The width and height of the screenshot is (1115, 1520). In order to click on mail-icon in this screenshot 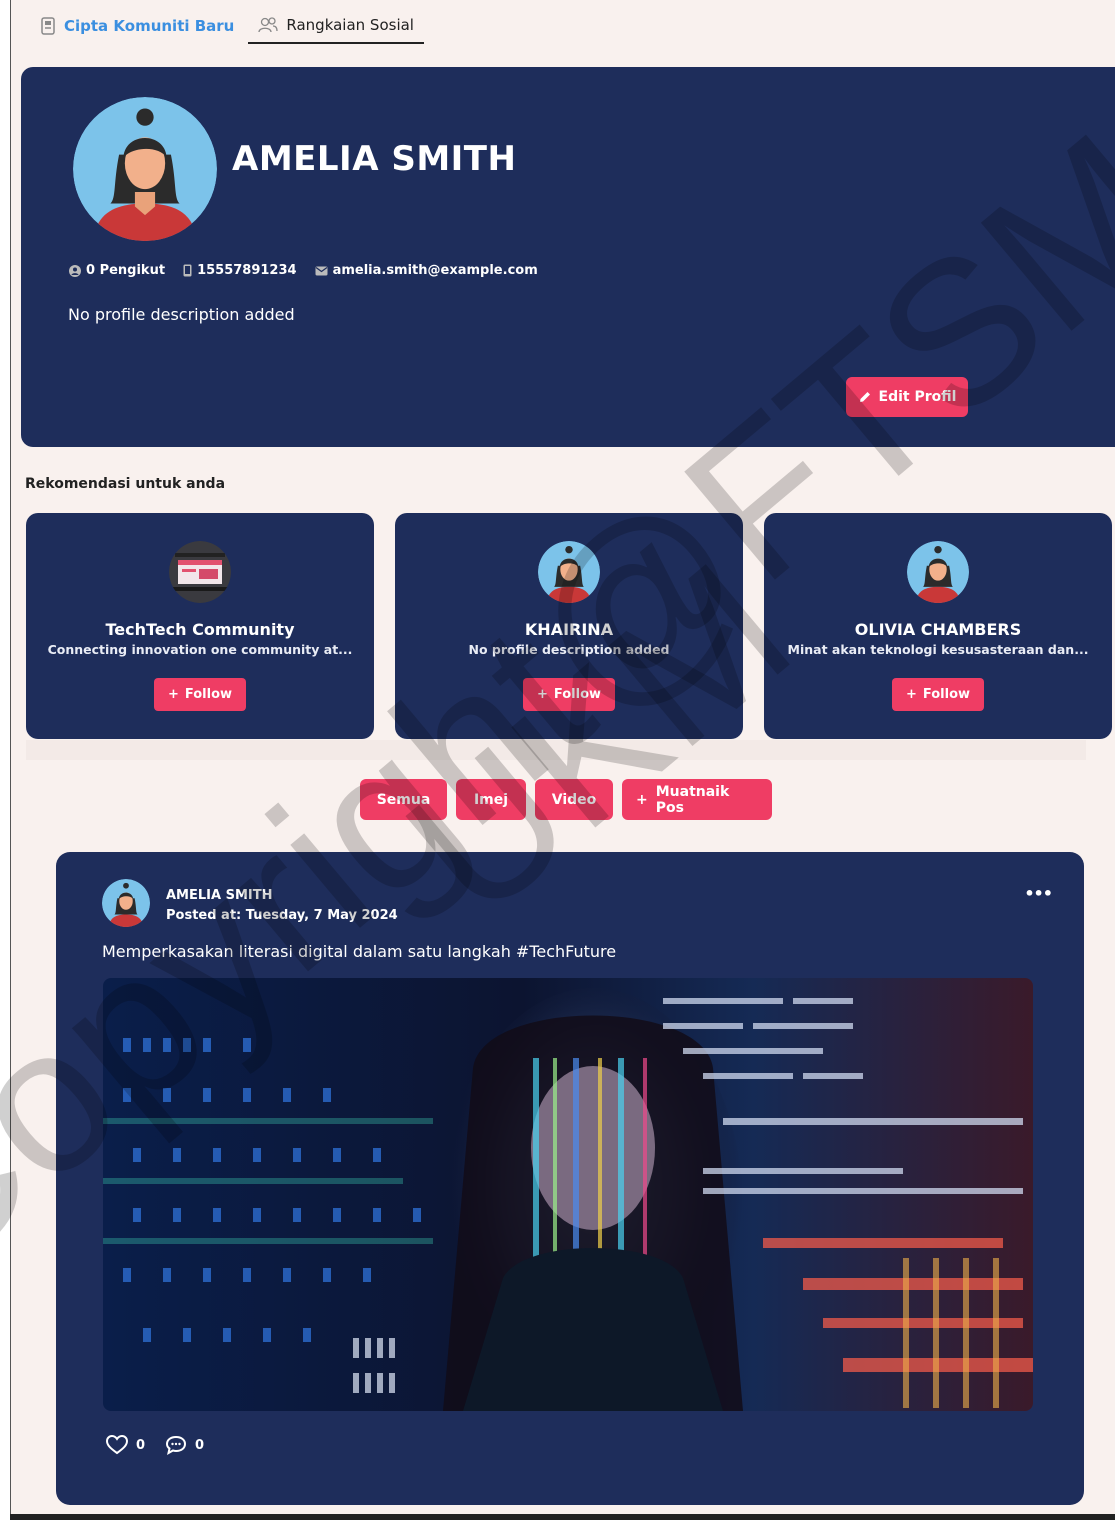, I will do `click(321, 270)`.